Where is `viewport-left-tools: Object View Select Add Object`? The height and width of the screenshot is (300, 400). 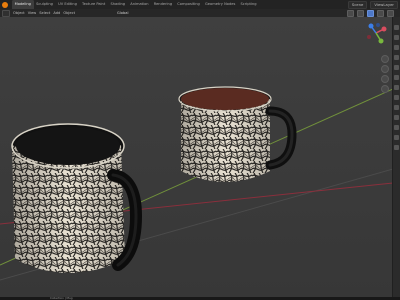
viewport-left-tools: Object View Select Add Object is located at coordinates (38, 13).